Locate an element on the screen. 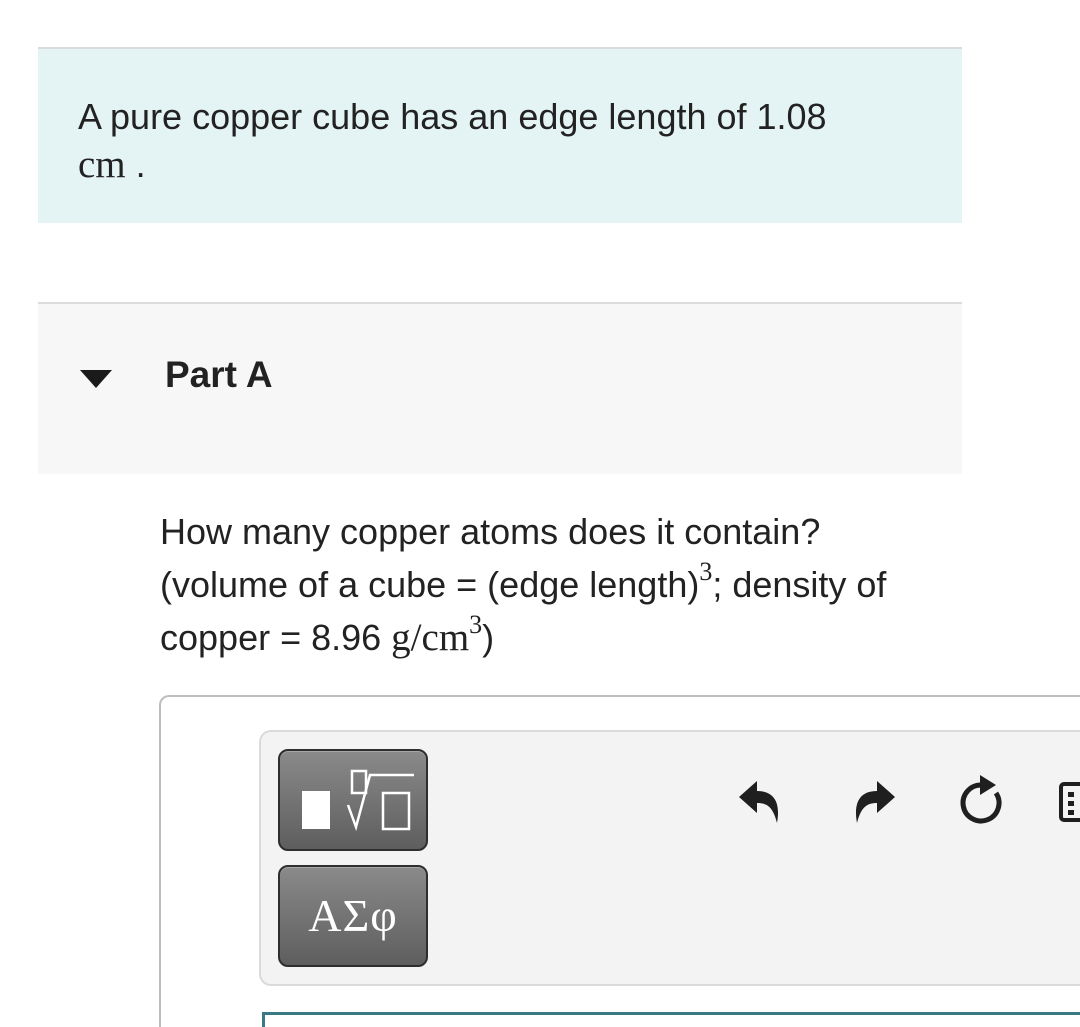 This screenshot has height=1027, width=1080. reset-icon is located at coordinates (981, 799).